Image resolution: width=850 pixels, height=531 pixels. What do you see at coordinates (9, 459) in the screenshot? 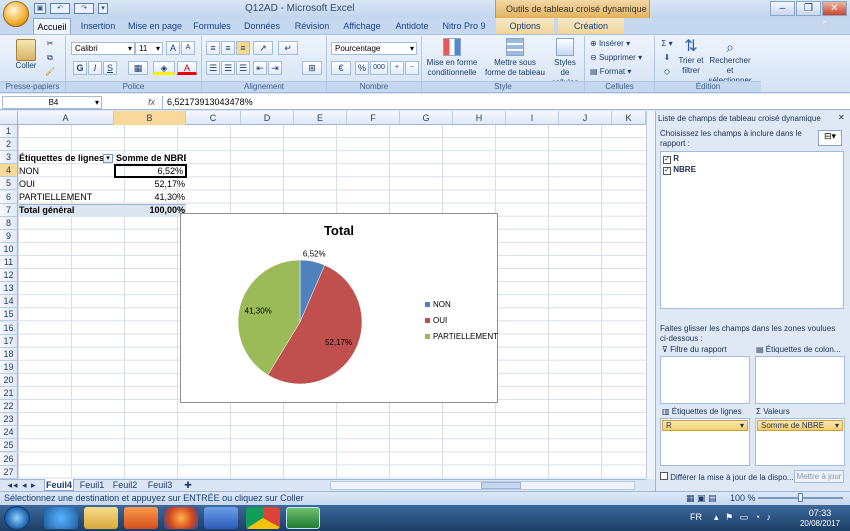
I see `row-header: 26` at bounding box center [9, 459].